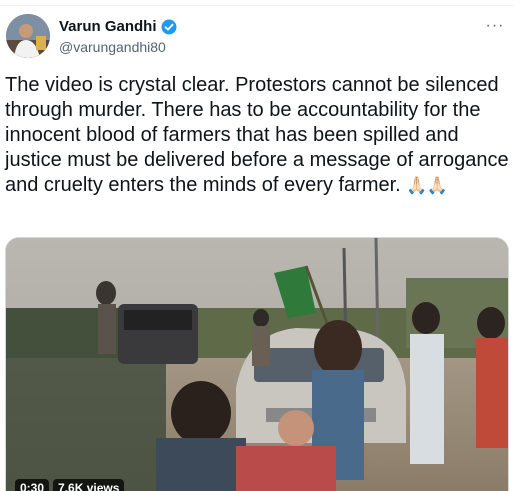  Describe the element at coordinates (169, 27) in the screenshot. I see `verified-badge-icon` at that location.